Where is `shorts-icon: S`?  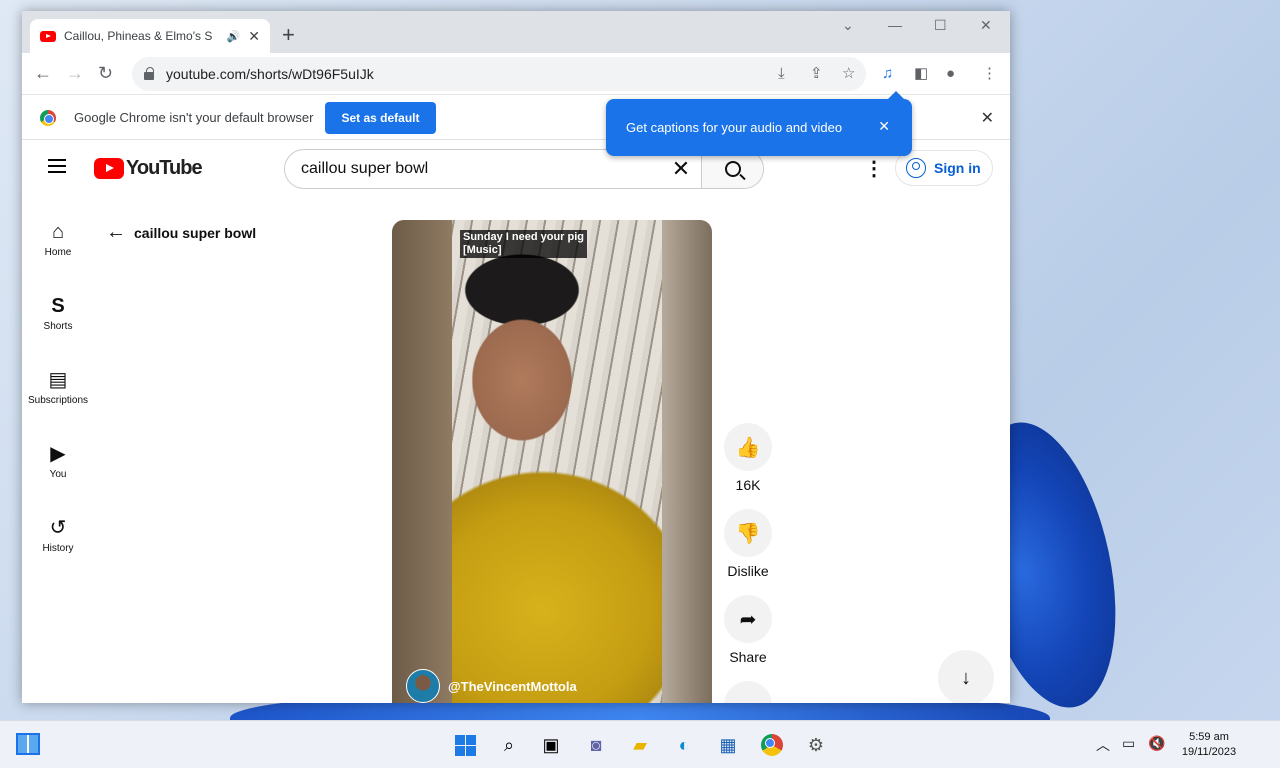
shorts-icon: S is located at coordinates (58, 306).